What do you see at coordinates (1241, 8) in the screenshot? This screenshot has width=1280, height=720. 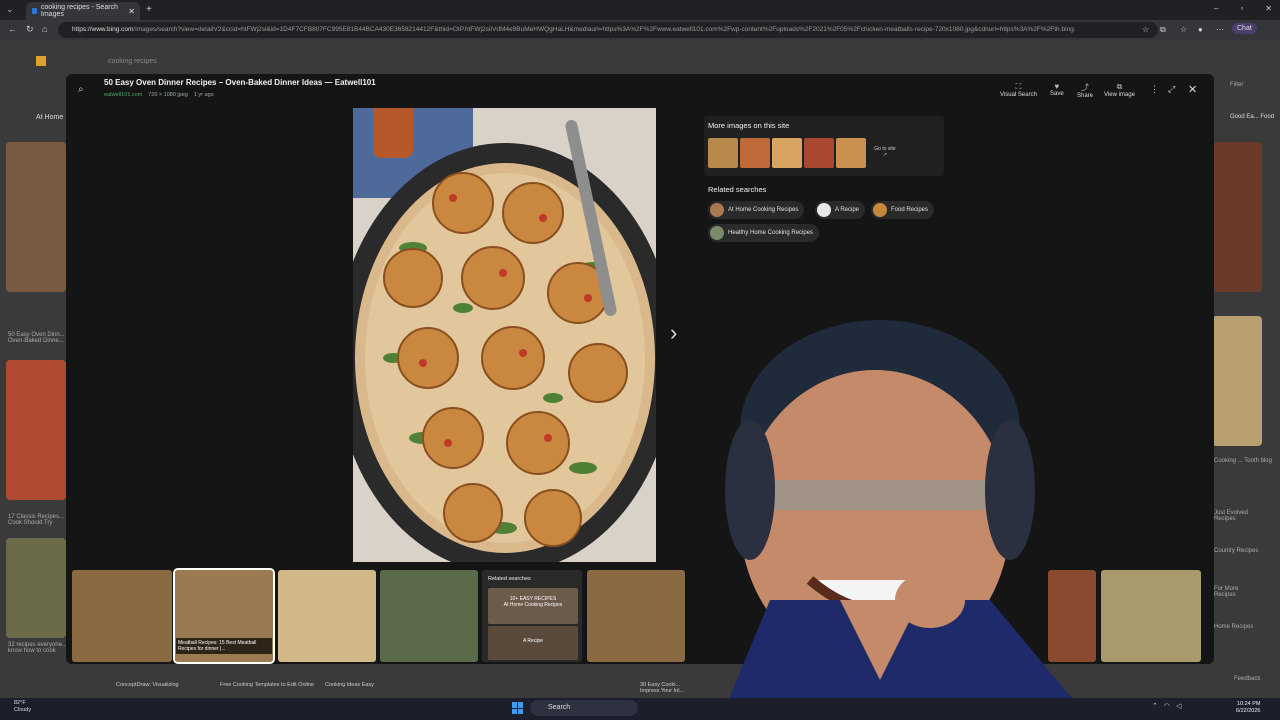 I see `maximize-icon: ▫` at bounding box center [1241, 8].